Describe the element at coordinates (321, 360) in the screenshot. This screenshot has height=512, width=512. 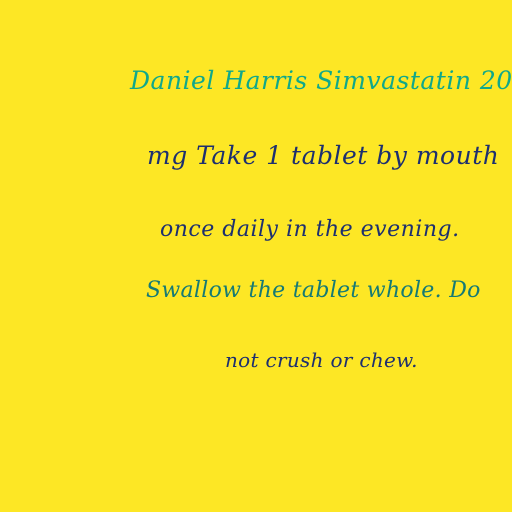
I see `dosage-instruction-line-4: not crush or chew.` at that location.